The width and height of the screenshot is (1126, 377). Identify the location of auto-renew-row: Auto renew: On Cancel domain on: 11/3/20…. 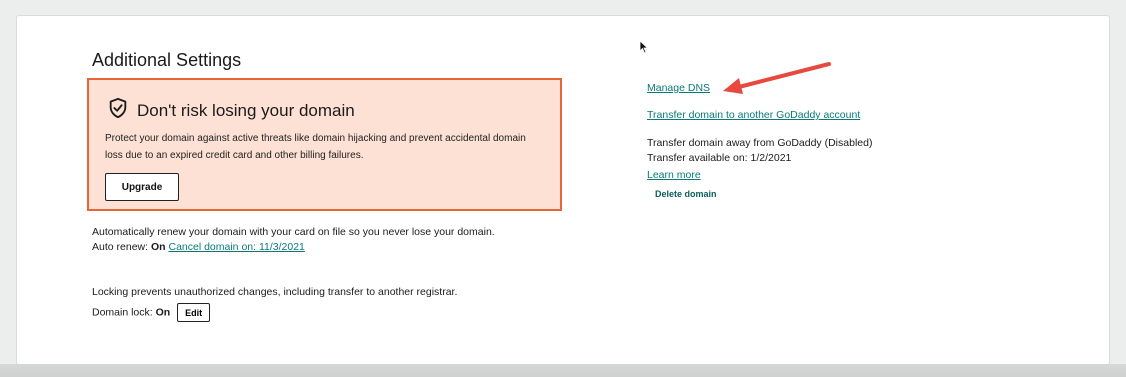
(293, 247).